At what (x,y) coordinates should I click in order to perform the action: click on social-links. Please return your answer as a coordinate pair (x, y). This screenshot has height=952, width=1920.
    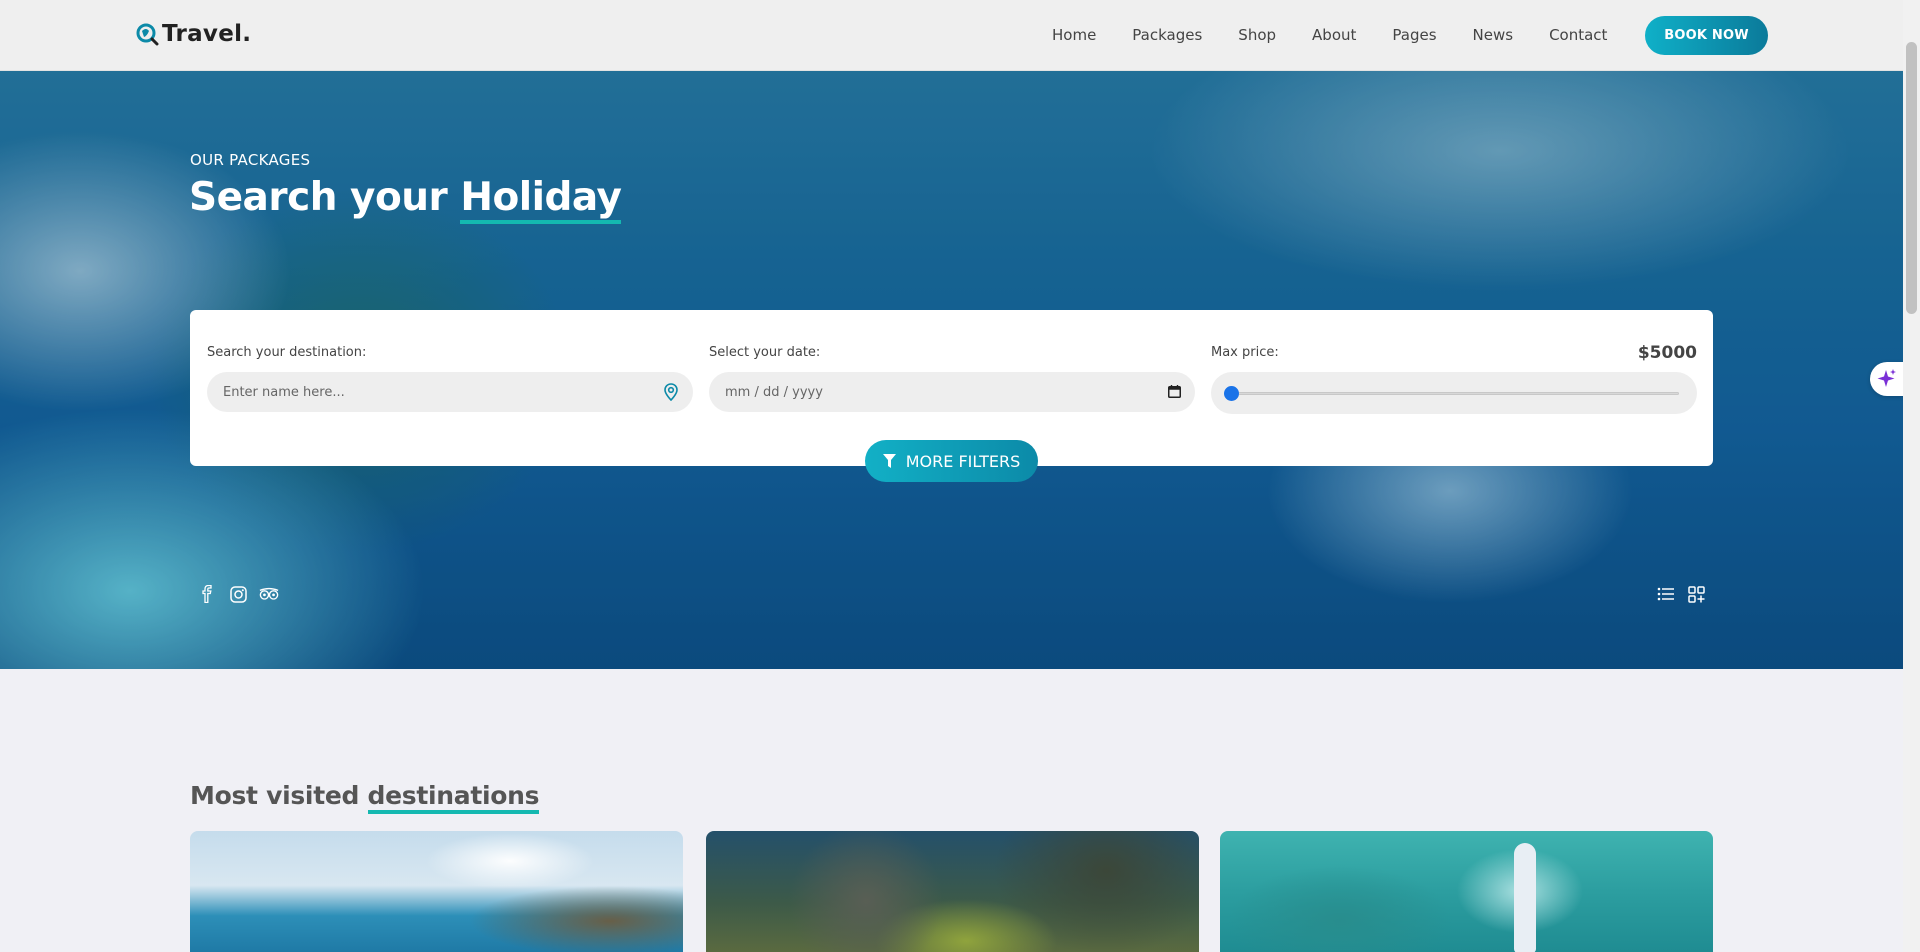
    Looking at the image, I should click on (238, 594).